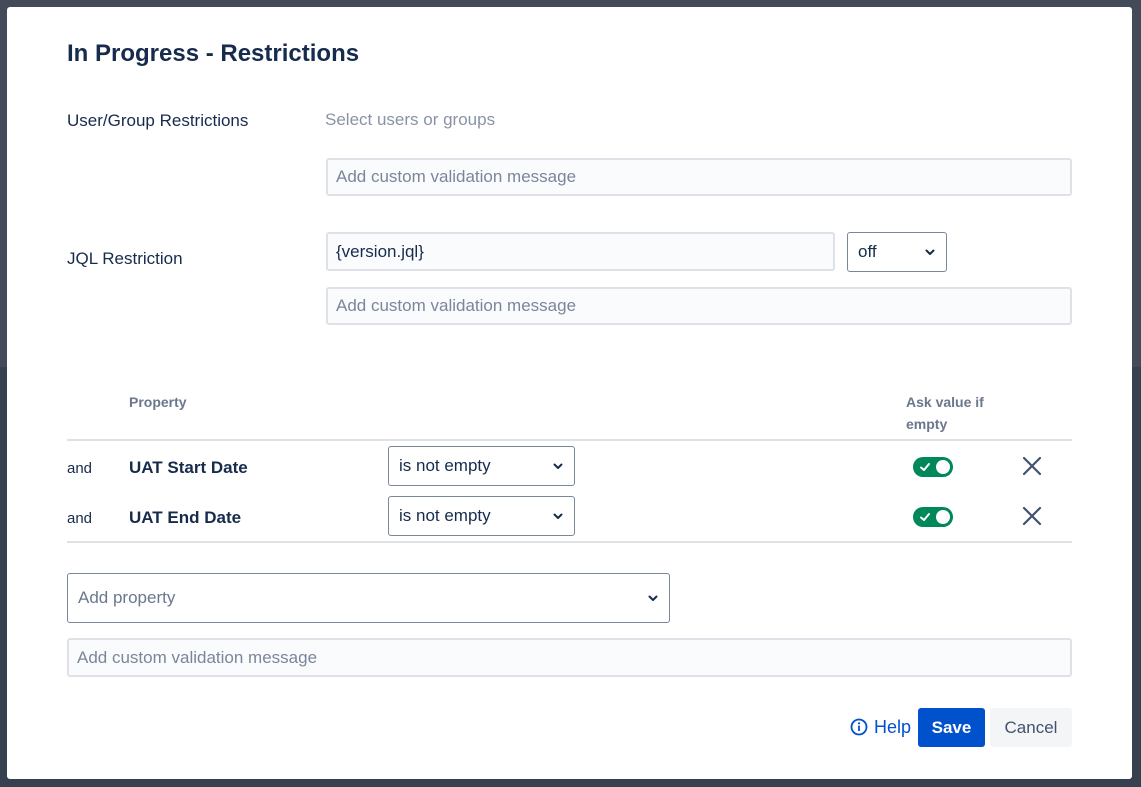 This screenshot has height=787, width=1141. I want to click on row-property-name: UAT Start Date, so click(188, 467).